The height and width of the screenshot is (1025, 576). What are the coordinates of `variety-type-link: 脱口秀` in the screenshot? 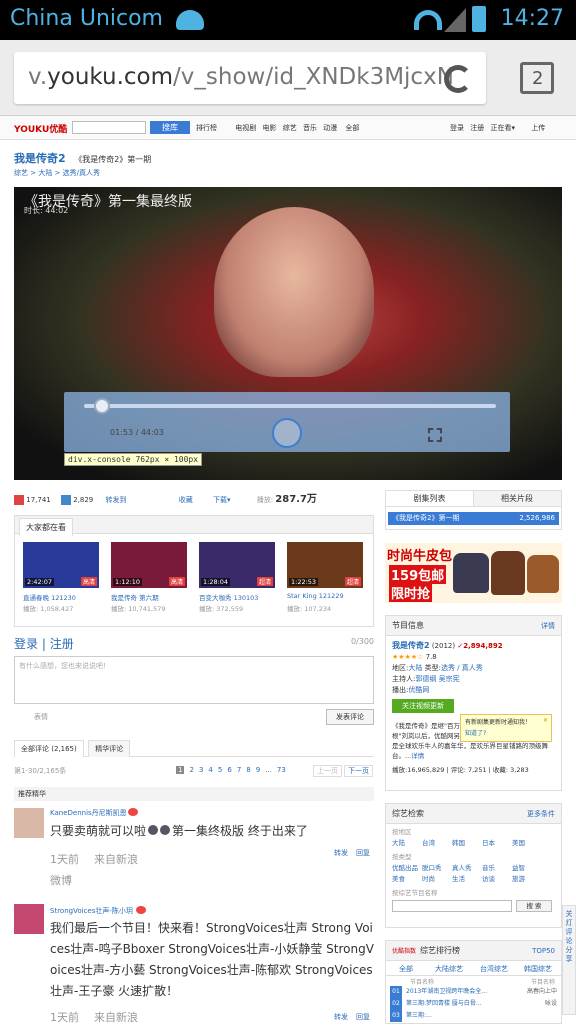 It's located at (437, 868).